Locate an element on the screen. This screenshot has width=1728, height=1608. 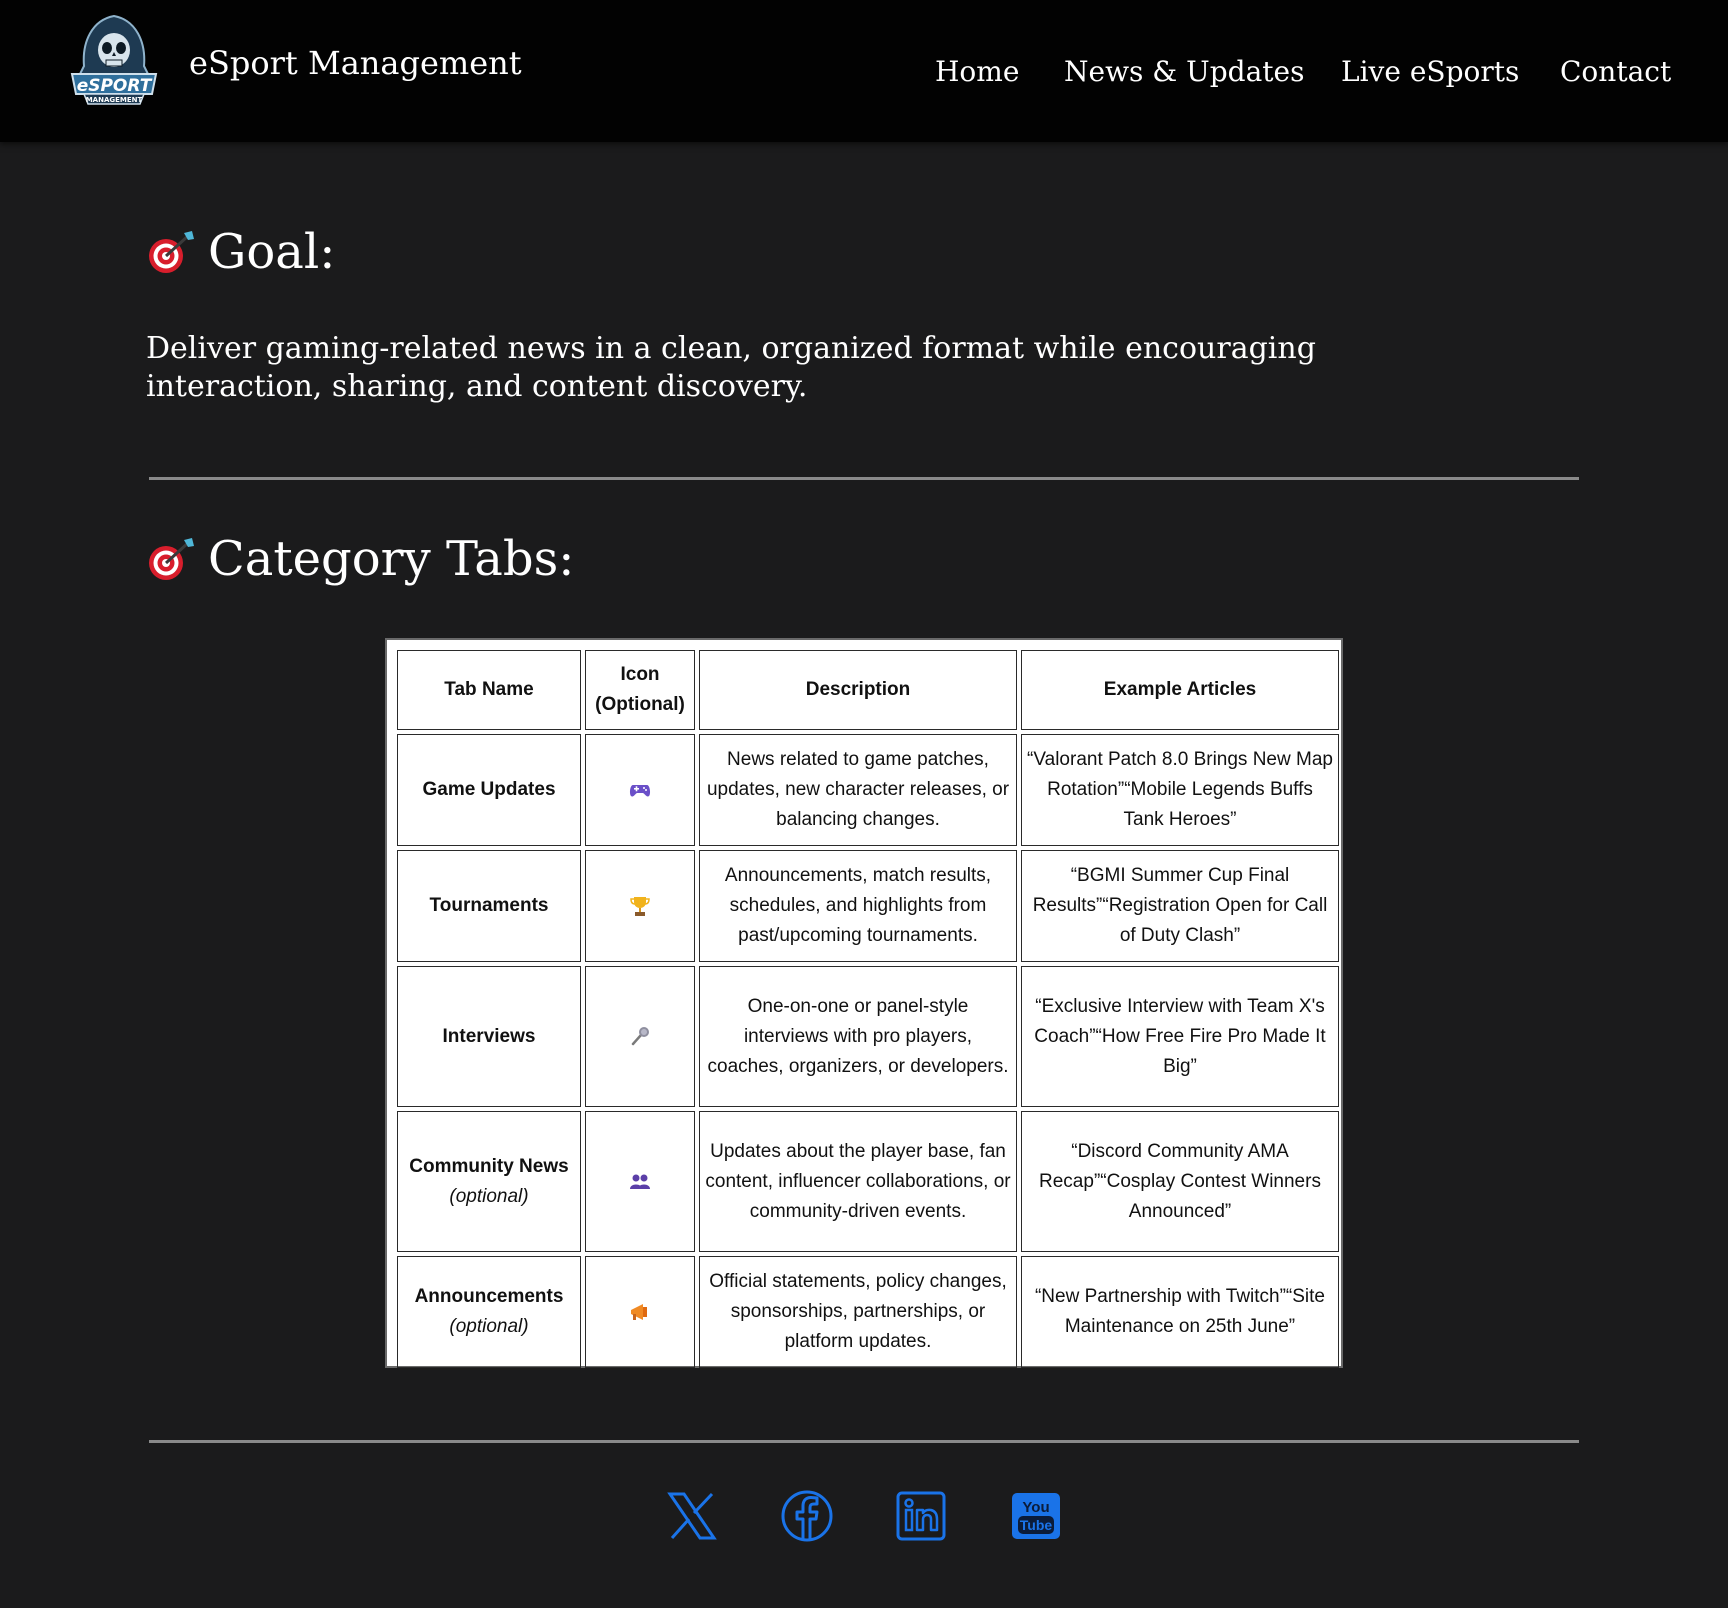
facebook-icon is located at coordinates (807, 1516).